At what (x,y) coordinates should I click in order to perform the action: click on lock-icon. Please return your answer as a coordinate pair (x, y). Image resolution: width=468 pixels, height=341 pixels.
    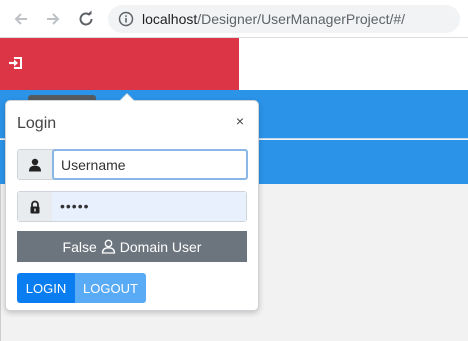
    Looking at the image, I should click on (35, 206).